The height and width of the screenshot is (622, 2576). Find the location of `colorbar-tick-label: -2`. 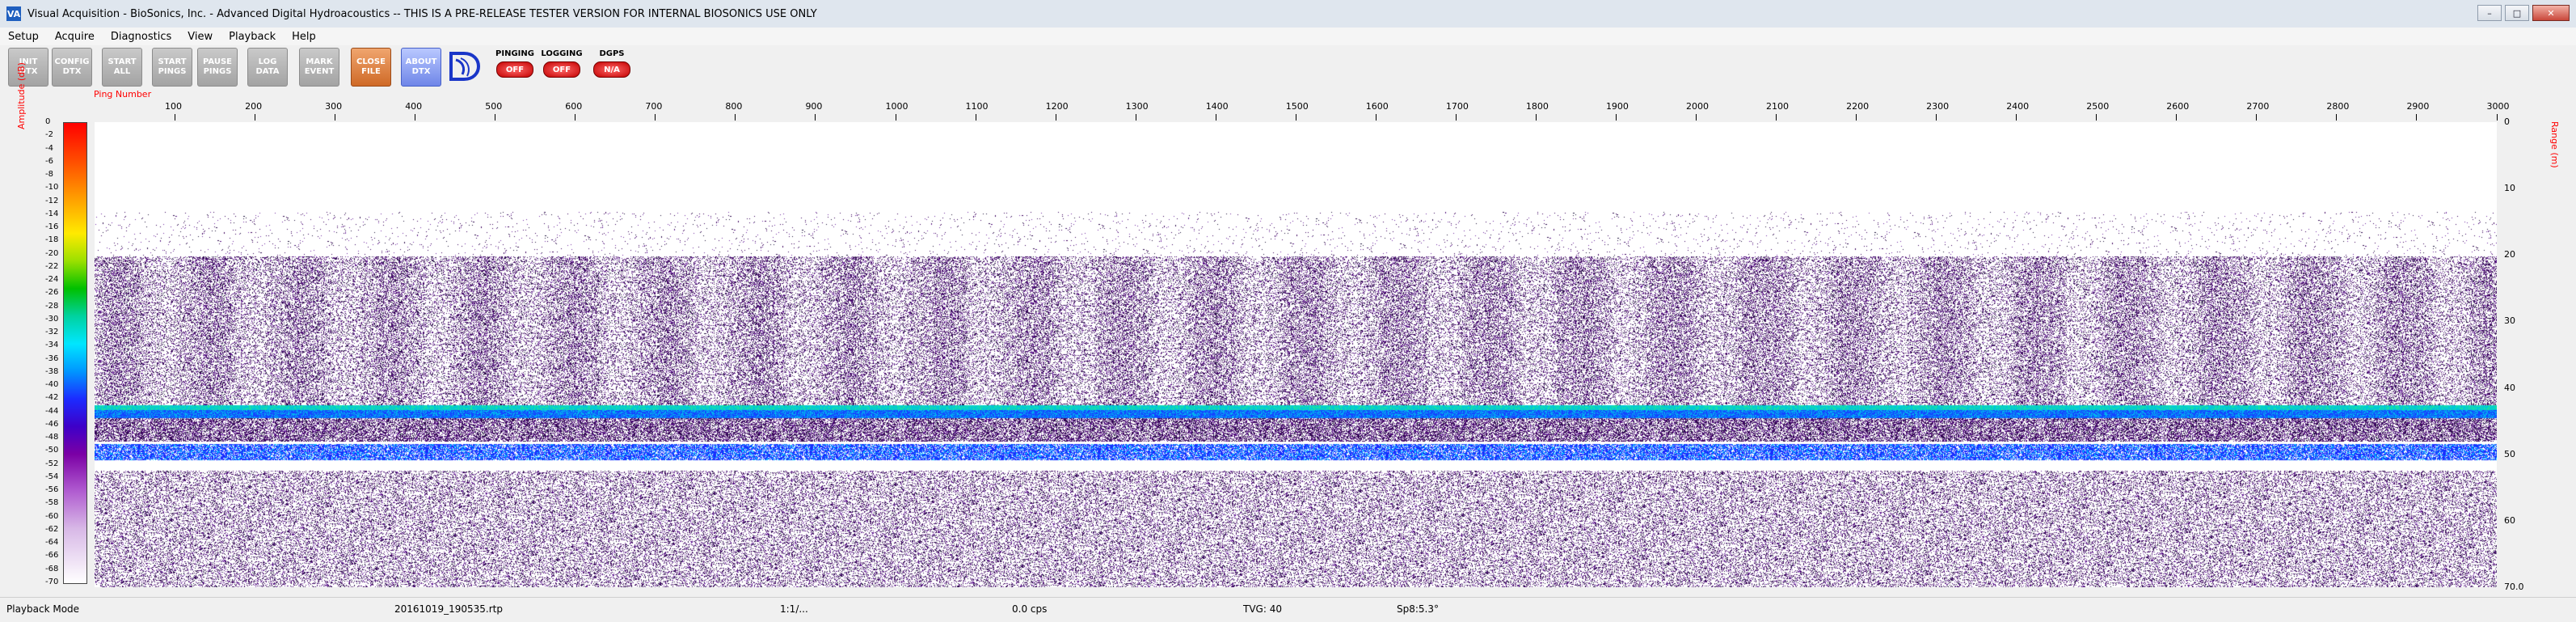

colorbar-tick-label: -2 is located at coordinates (49, 135).